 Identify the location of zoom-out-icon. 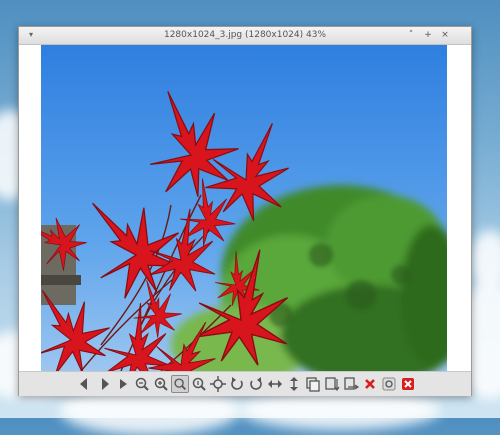
(142, 384).